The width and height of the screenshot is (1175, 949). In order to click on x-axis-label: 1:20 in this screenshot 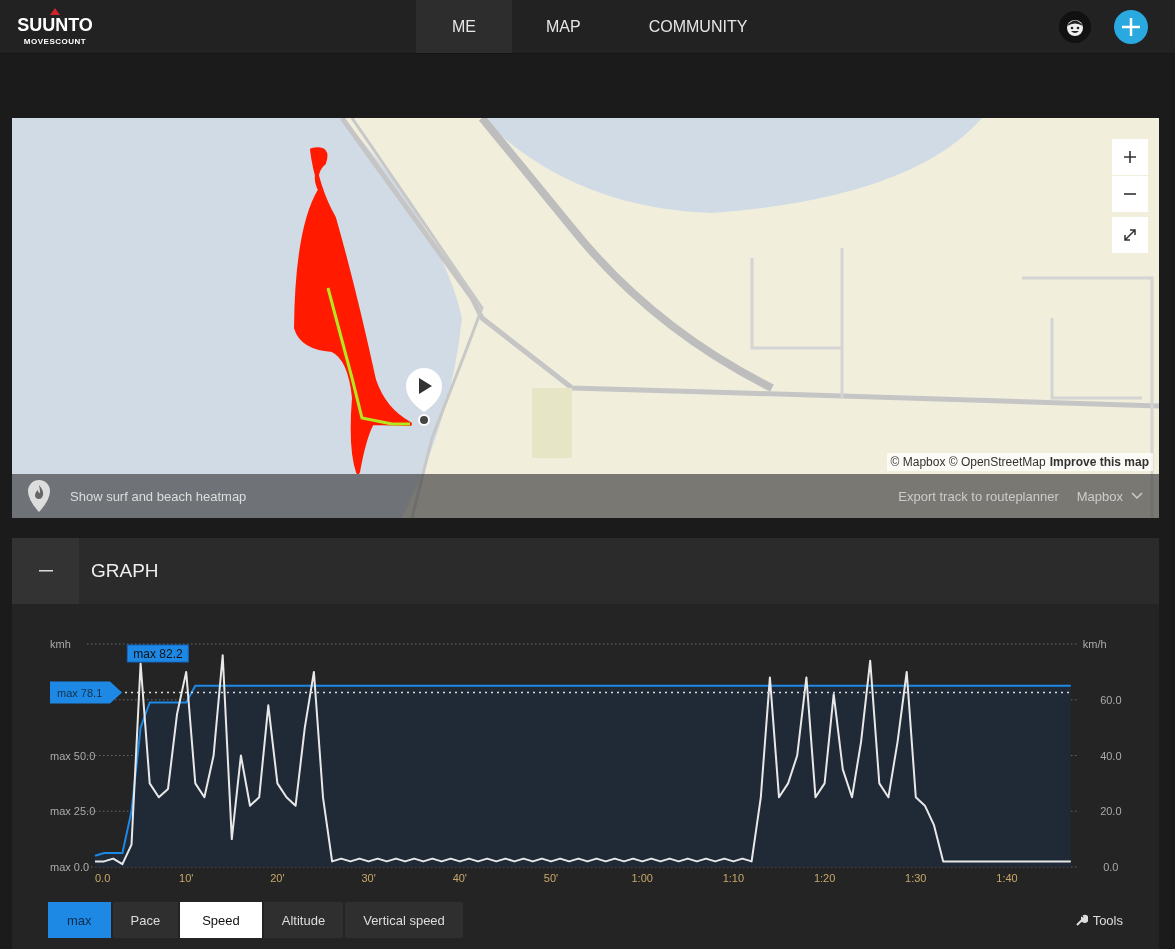, I will do `click(824, 878)`.